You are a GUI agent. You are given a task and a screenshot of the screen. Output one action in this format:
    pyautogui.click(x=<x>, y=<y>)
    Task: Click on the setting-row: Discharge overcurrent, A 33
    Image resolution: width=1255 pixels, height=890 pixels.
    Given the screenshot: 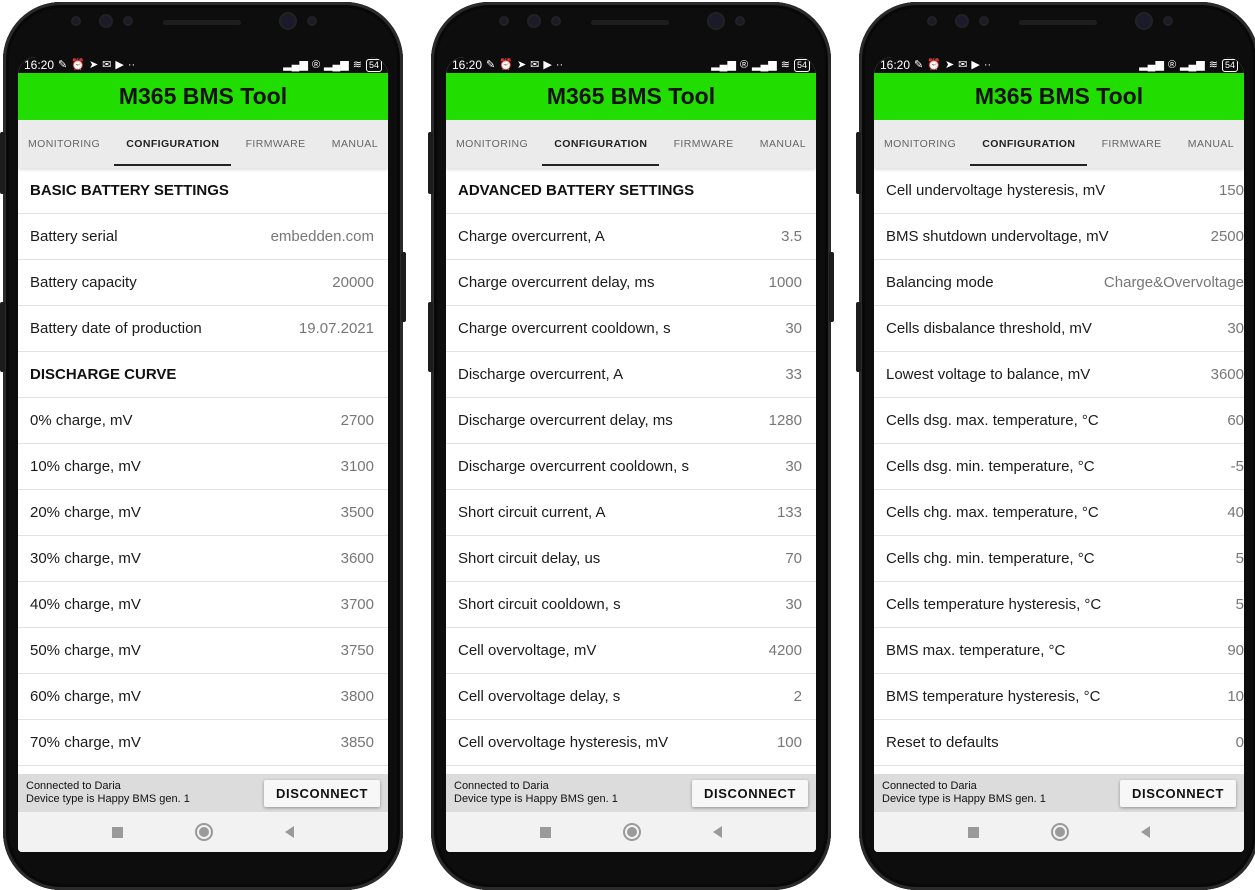 What is the action you would take?
    pyautogui.click(x=631, y=375)
    